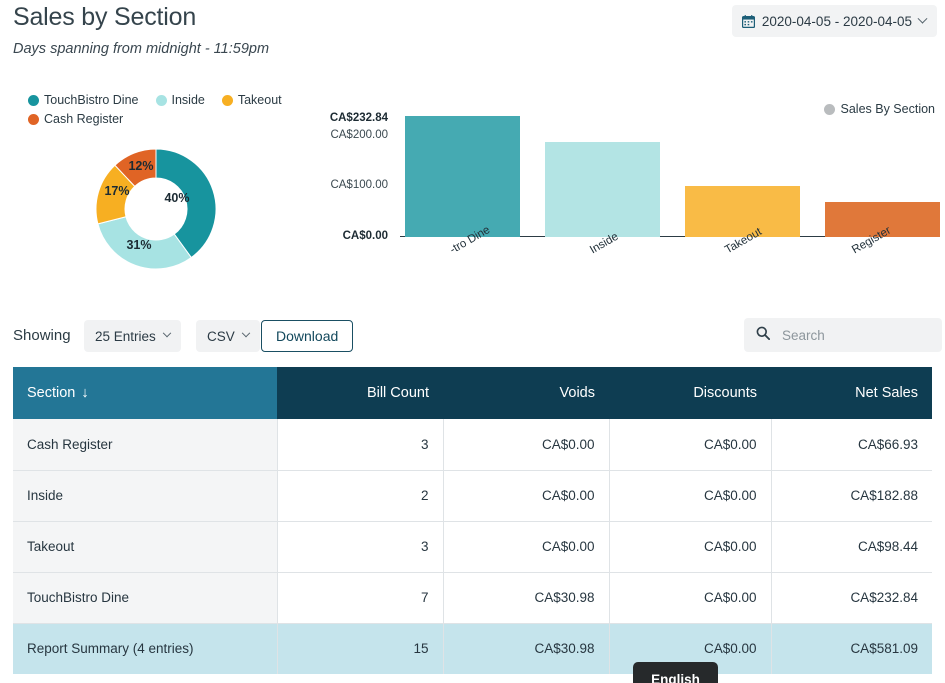  What do you see at coordinates (145, 445) in the screenshot?
I see `cell-section: Cash Register` at bounding box center [145, 445].